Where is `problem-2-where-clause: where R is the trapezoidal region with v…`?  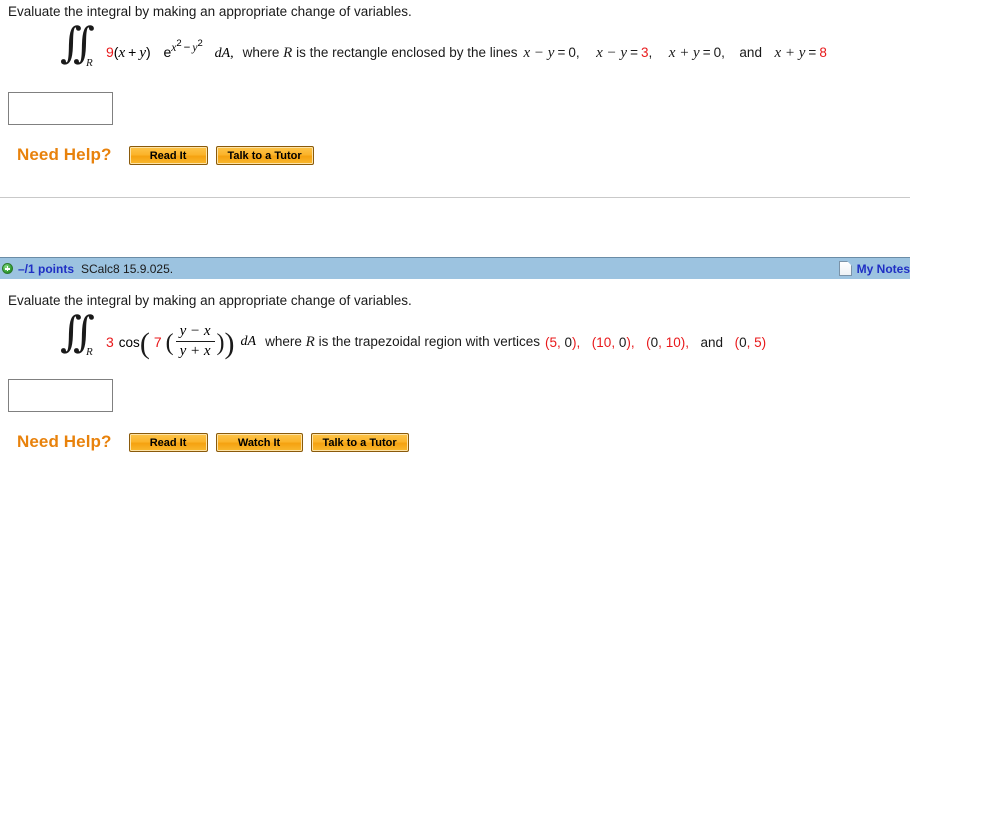
problem-2-where-clause: where R is the trapezoidal region with v… is located at coordinates (402, 342).